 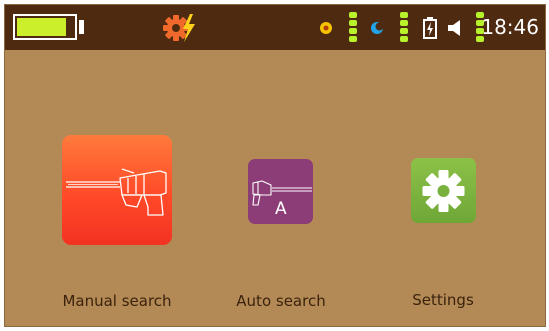 I want to click on gear-icon, so click(x=443, y=191).